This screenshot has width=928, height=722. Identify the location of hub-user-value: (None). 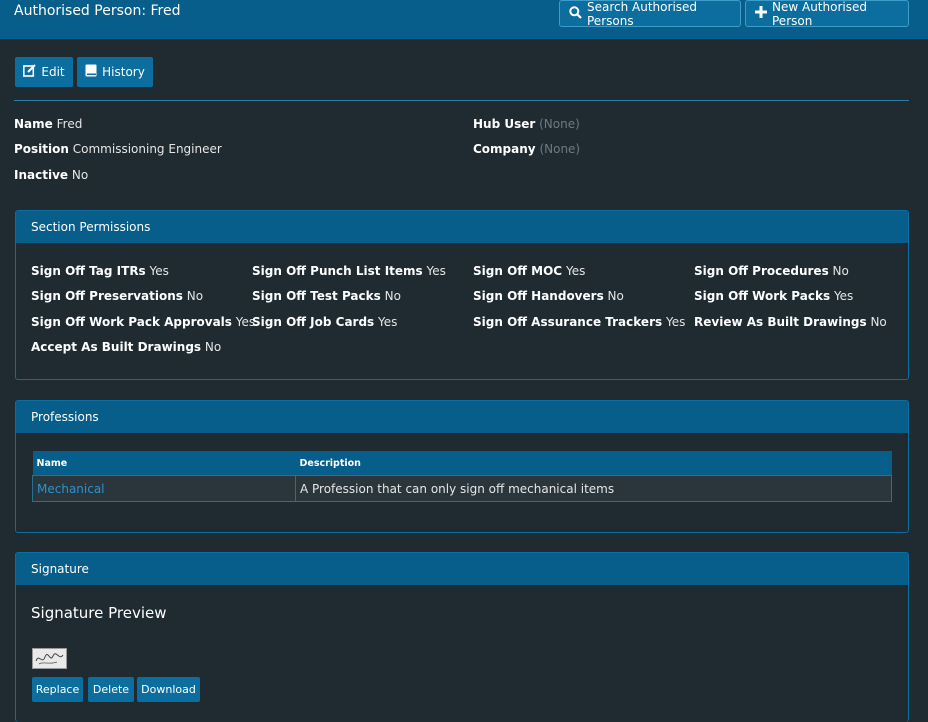
(559, 124).